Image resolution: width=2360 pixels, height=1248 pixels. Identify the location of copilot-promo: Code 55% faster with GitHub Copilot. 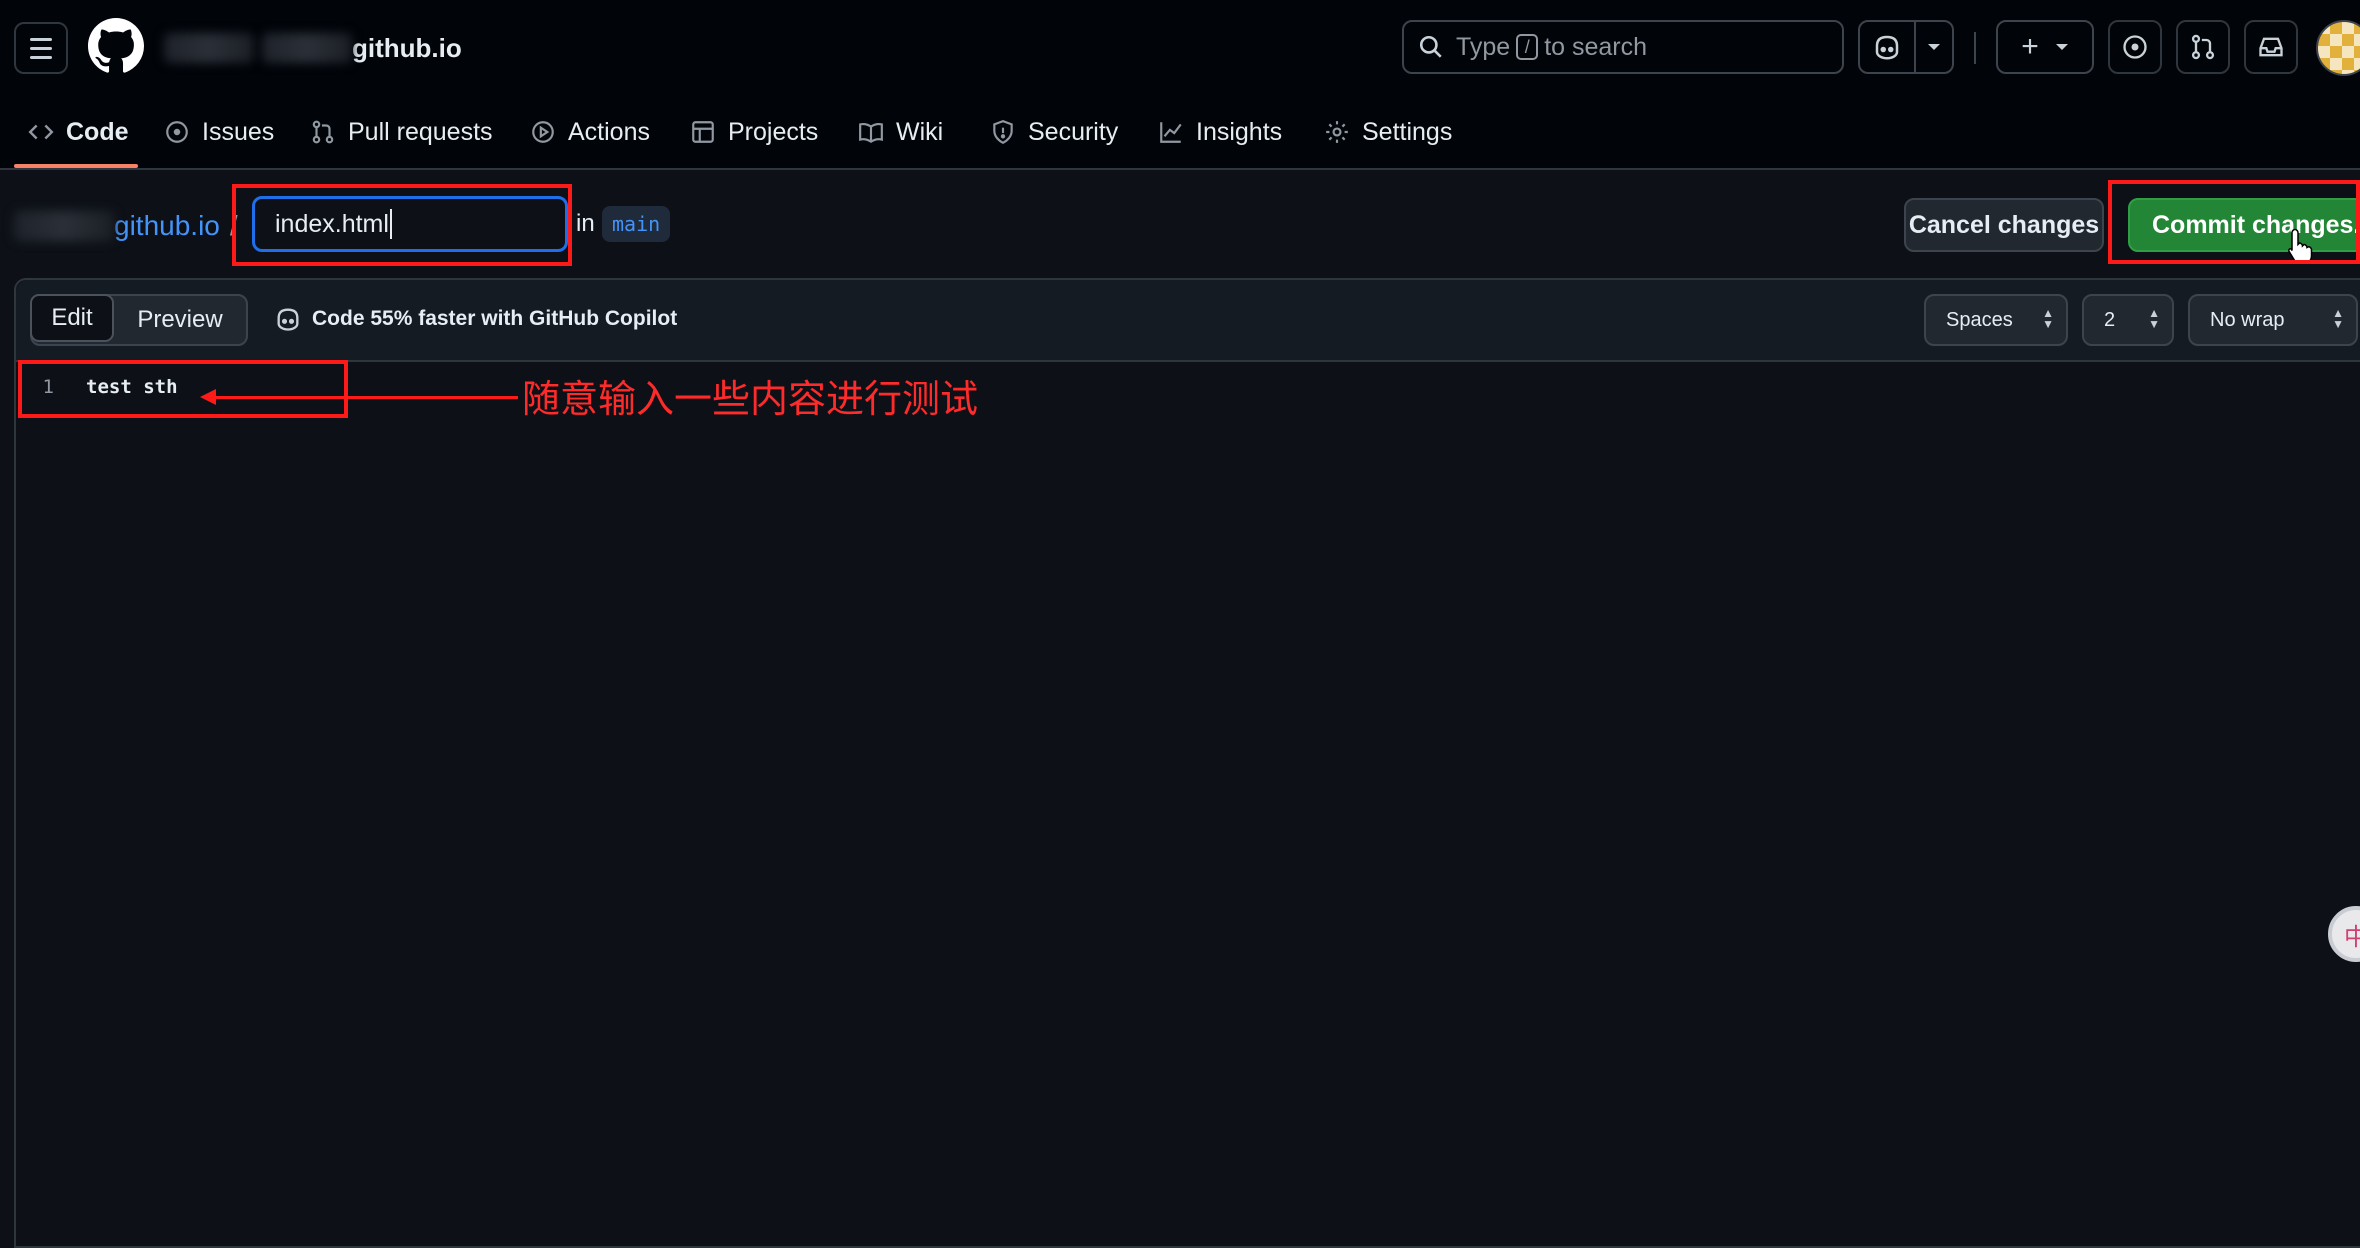
(475, 319).